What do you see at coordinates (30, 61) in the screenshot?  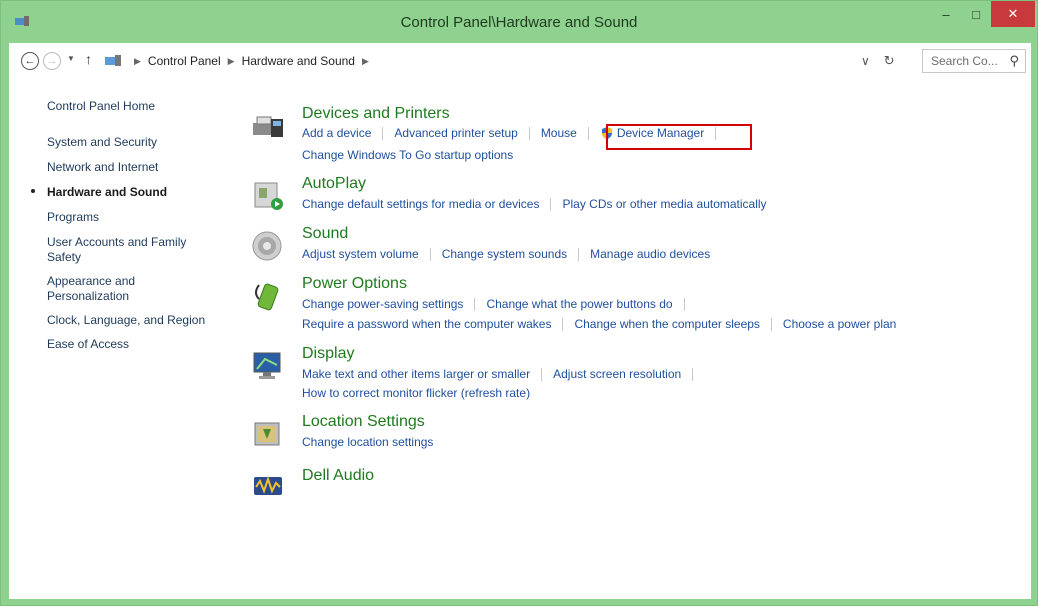 I see `back-button: ←` at bounding box center [30, 61].